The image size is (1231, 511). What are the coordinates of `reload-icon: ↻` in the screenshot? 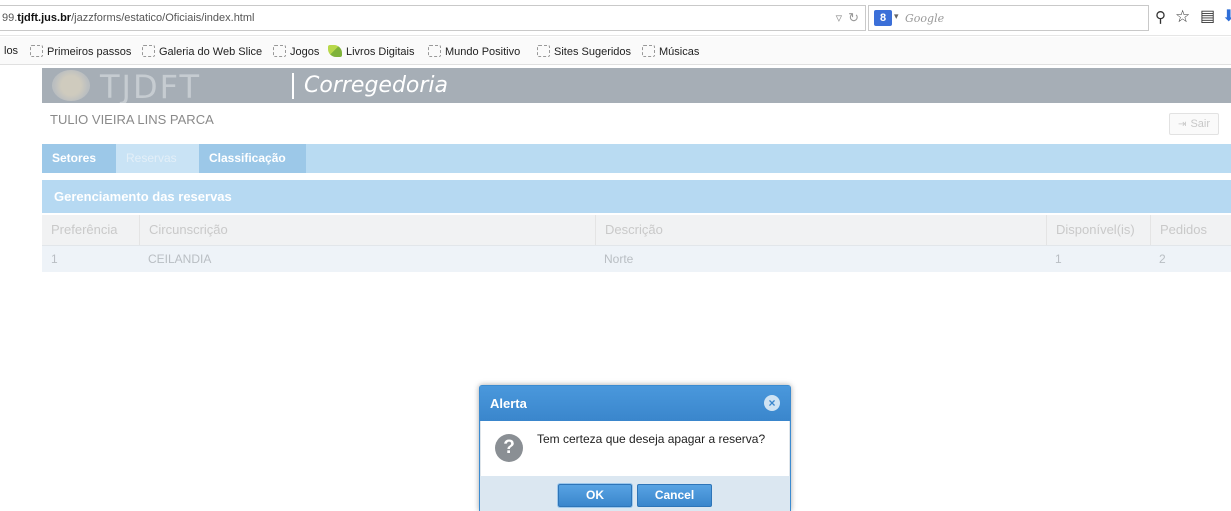 It's located at (853, 17).